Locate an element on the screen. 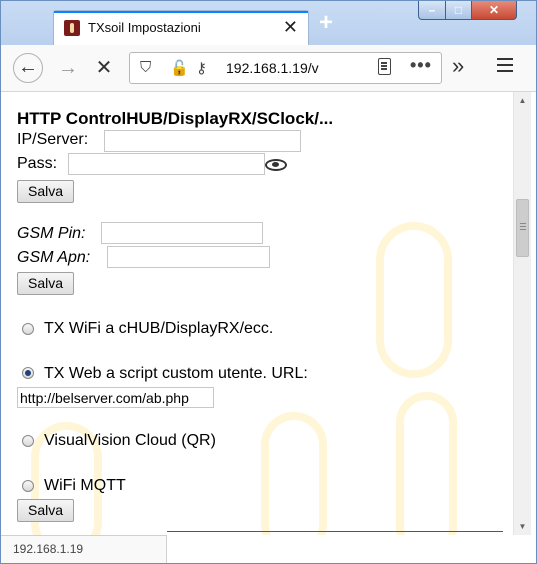 The height and width of the screenshot is (564, 537). show-password-eye-icon is located at coordinates (276, 165).